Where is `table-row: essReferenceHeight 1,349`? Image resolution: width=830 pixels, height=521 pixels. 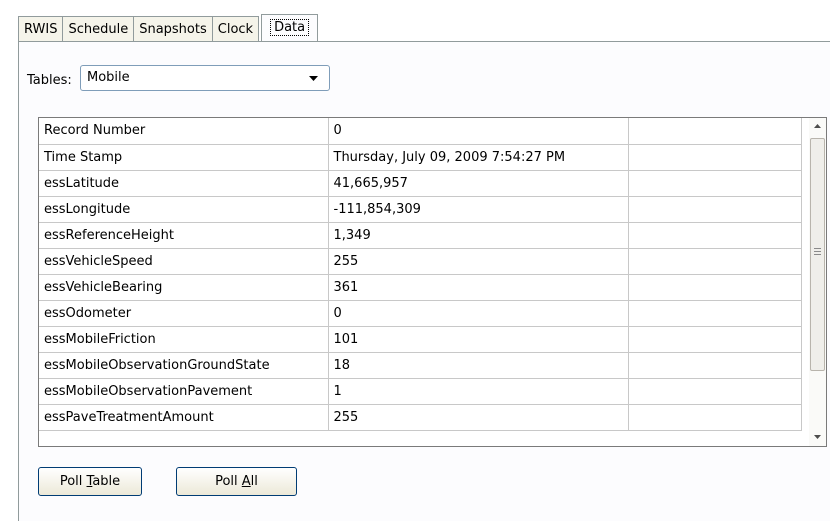
table-row: essReferenceHeight 1,349 is located at coordinates (420, 235).